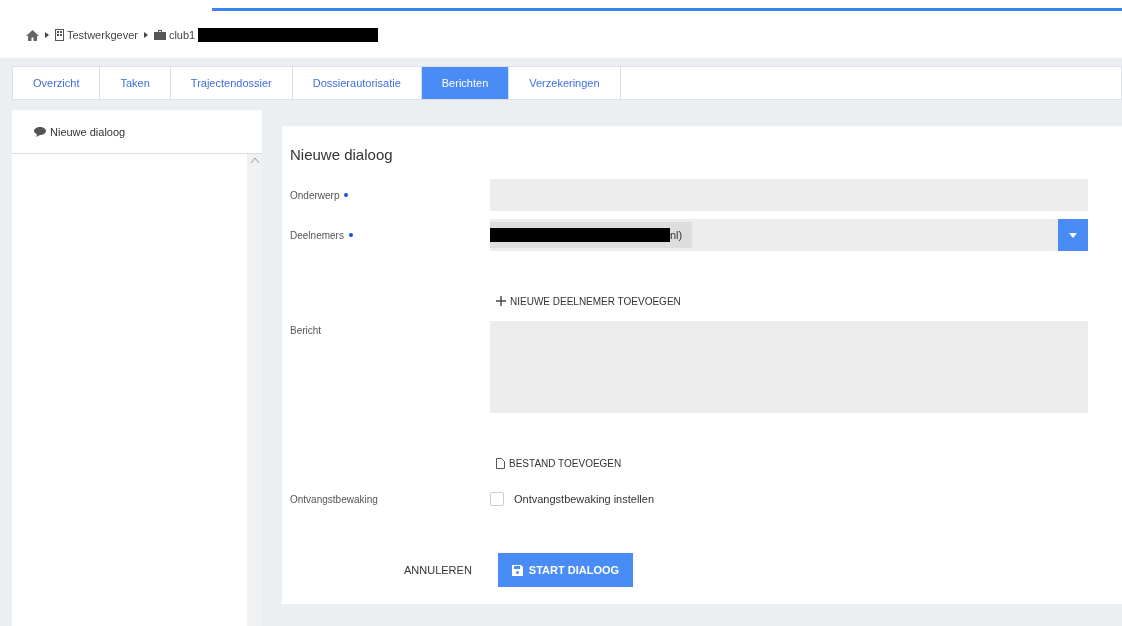  Describe the element at coordinates (159, 35) in the screenshot. I see `briefcase-icon` at that location.